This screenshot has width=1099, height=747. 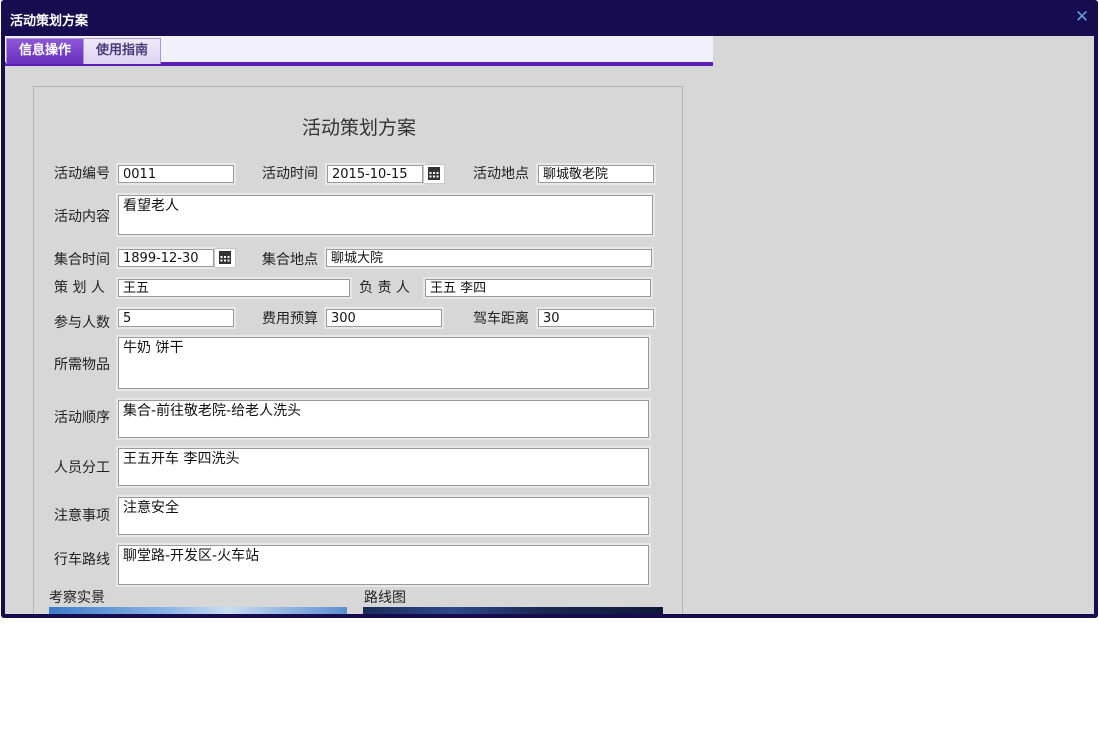 What do you see at coordinates (166, 258) in the screenshot?
I see `gather-time-field: 1899-12-30` at bounding box center [166, 258].